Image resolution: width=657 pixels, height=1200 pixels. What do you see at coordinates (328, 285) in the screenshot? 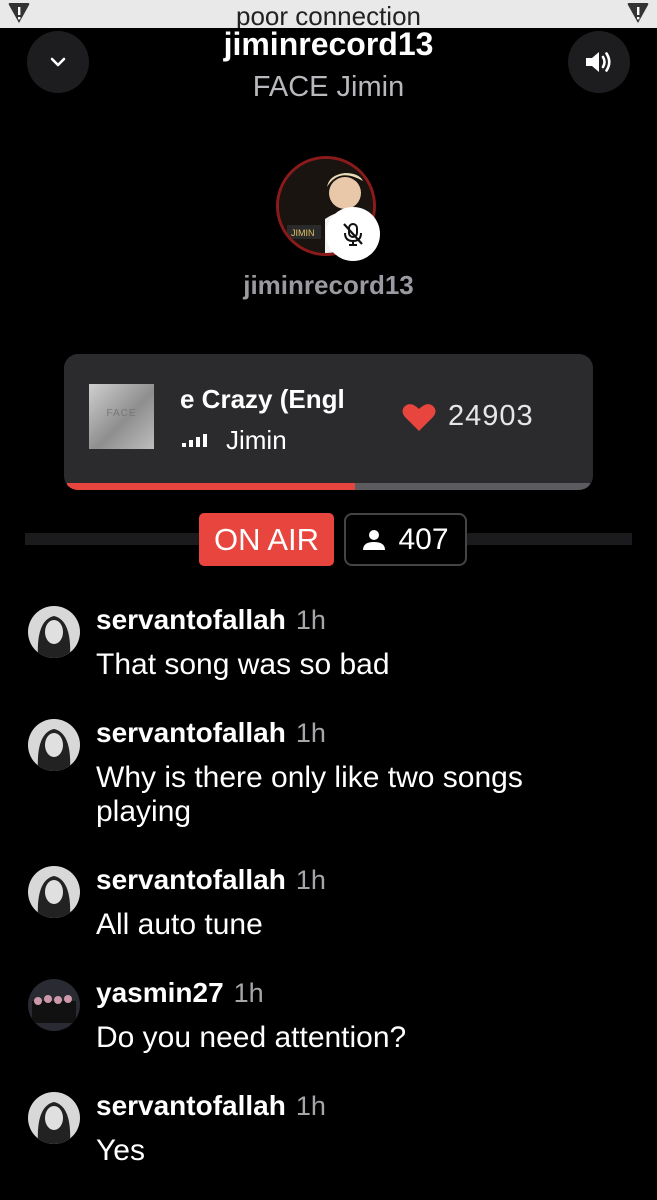
I see `host-name: jiminrecord13` at bounding box center [328, 285].